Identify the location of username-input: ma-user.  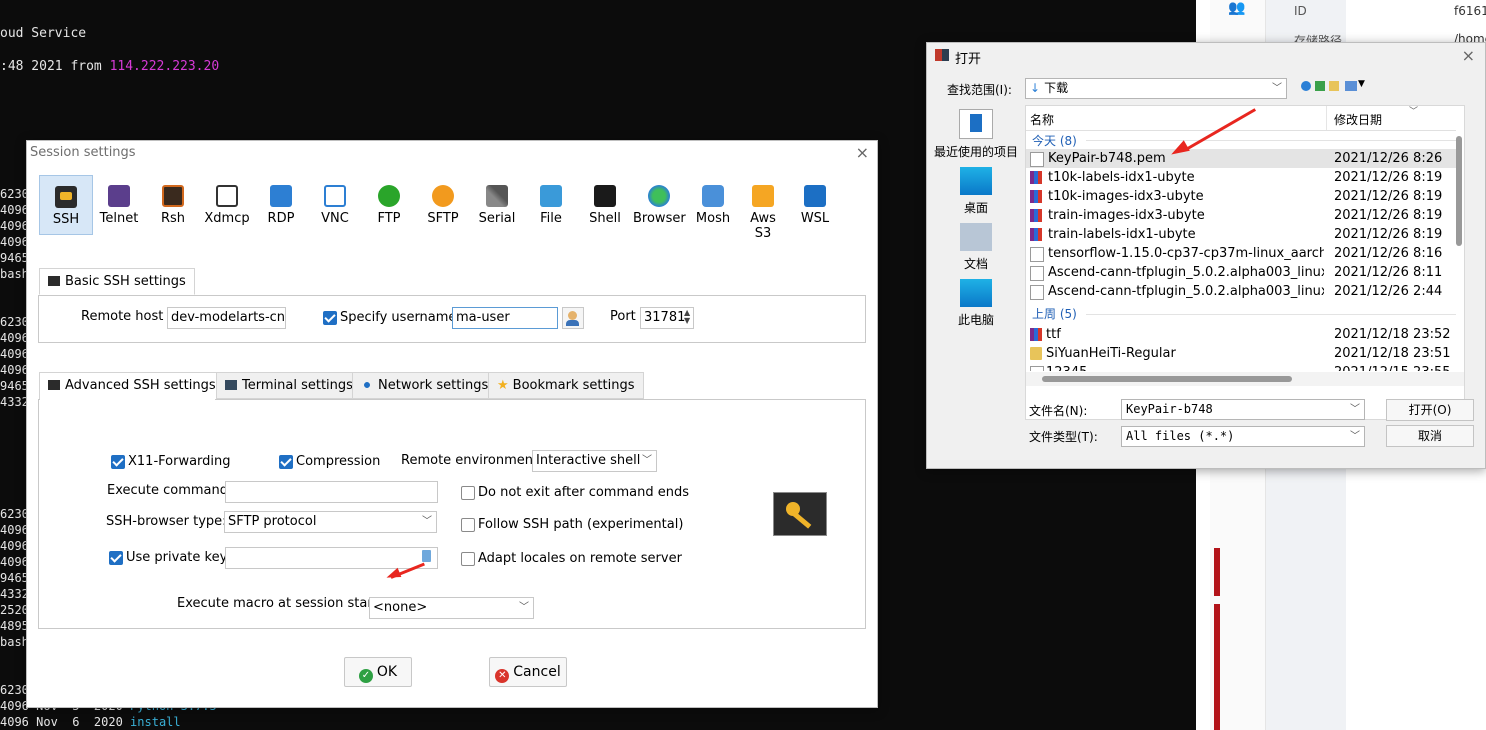
(505, 318).